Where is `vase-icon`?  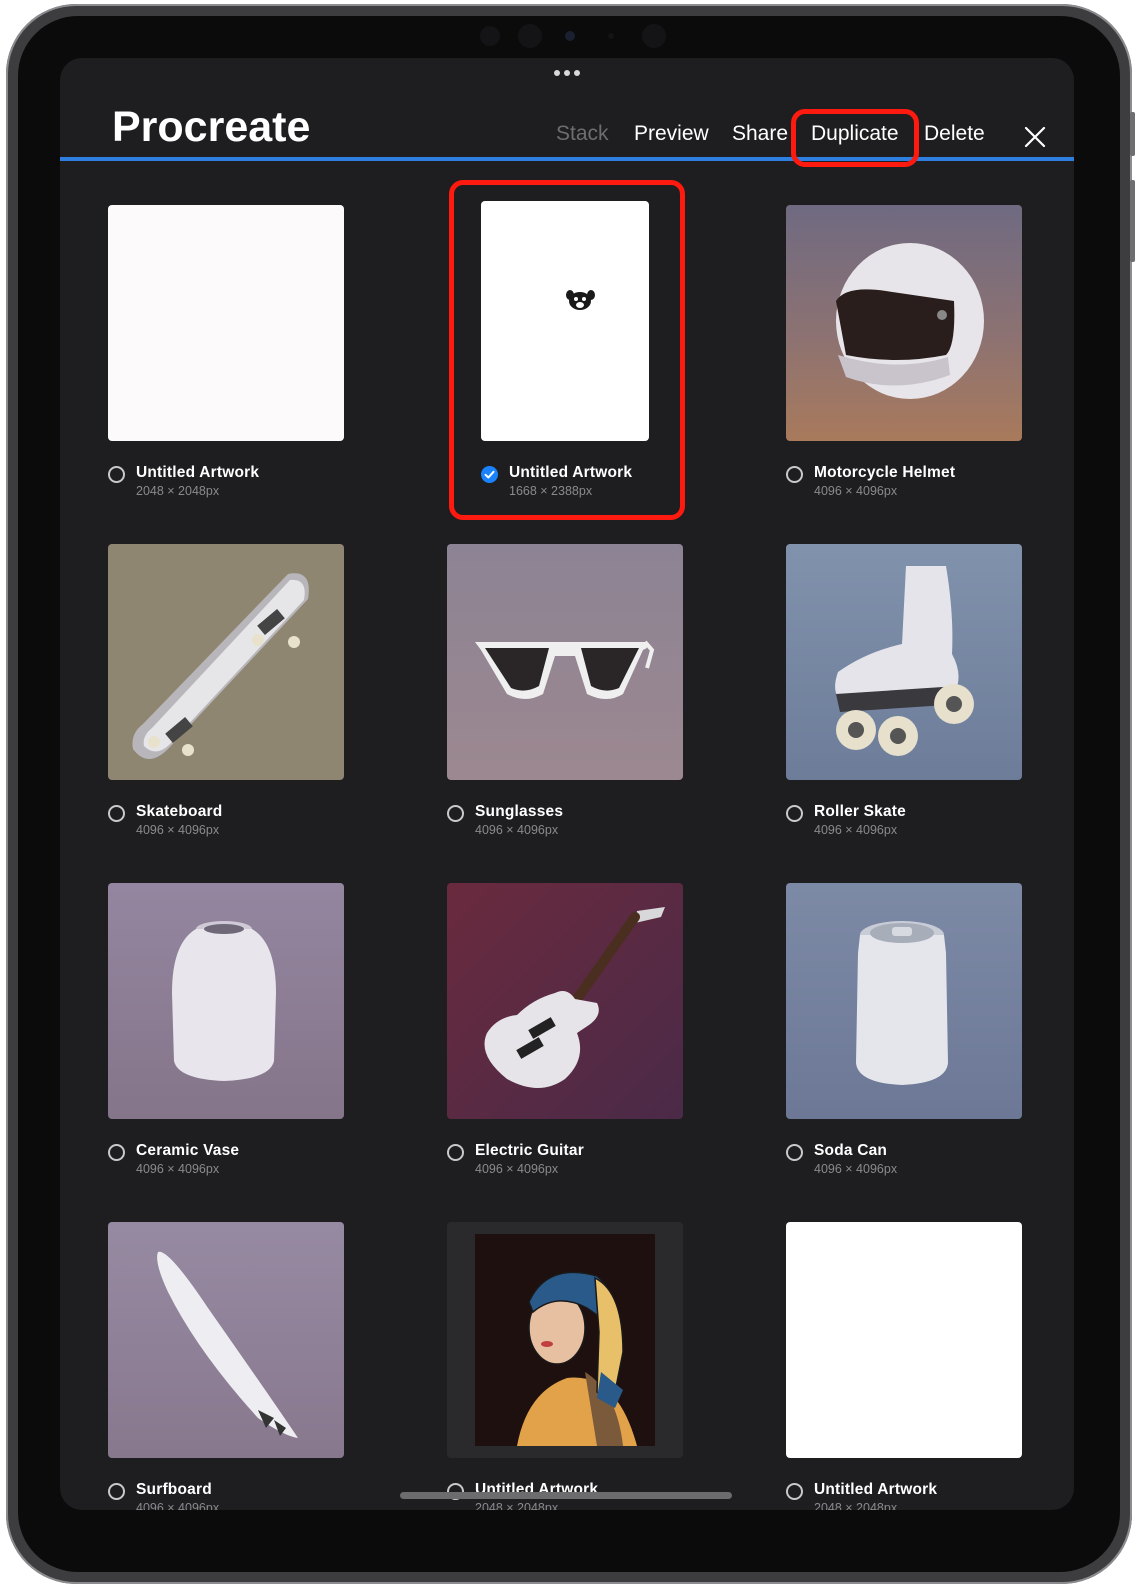 vase-icon is located at coordinates (224, 1001).